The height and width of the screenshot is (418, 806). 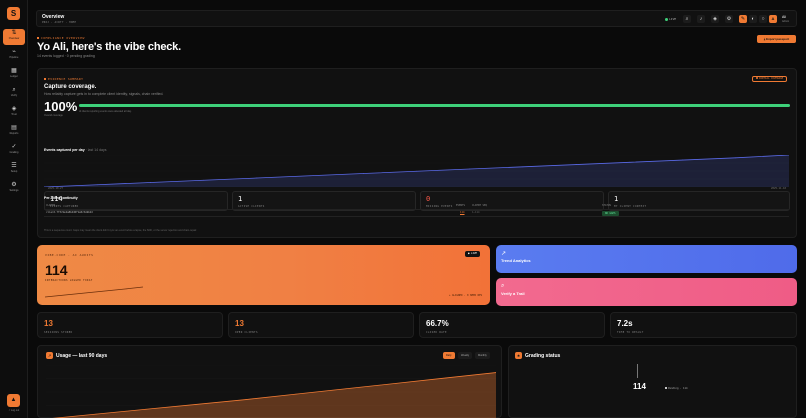 I want to click on notifications-button: ♪, so click(x=701, y=19).